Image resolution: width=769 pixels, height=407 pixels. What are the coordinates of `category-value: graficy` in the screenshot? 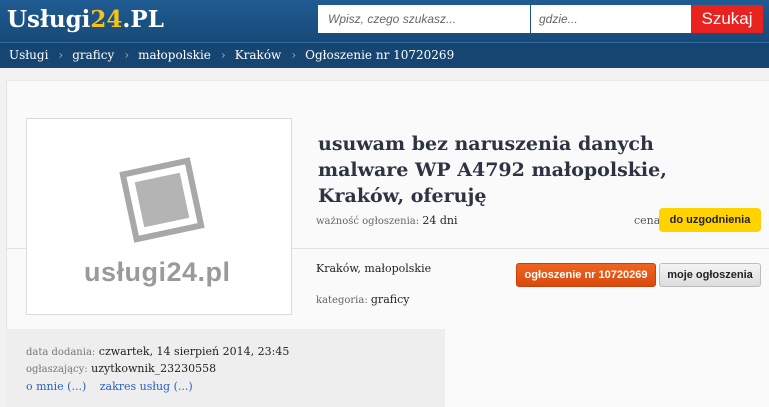 It's located at (390, 299).